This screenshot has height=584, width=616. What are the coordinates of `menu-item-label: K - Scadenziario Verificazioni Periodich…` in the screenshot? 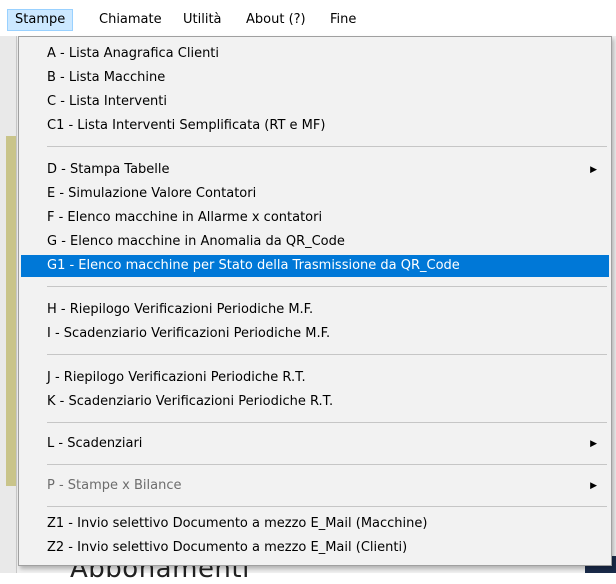 It's located at (190, 401).